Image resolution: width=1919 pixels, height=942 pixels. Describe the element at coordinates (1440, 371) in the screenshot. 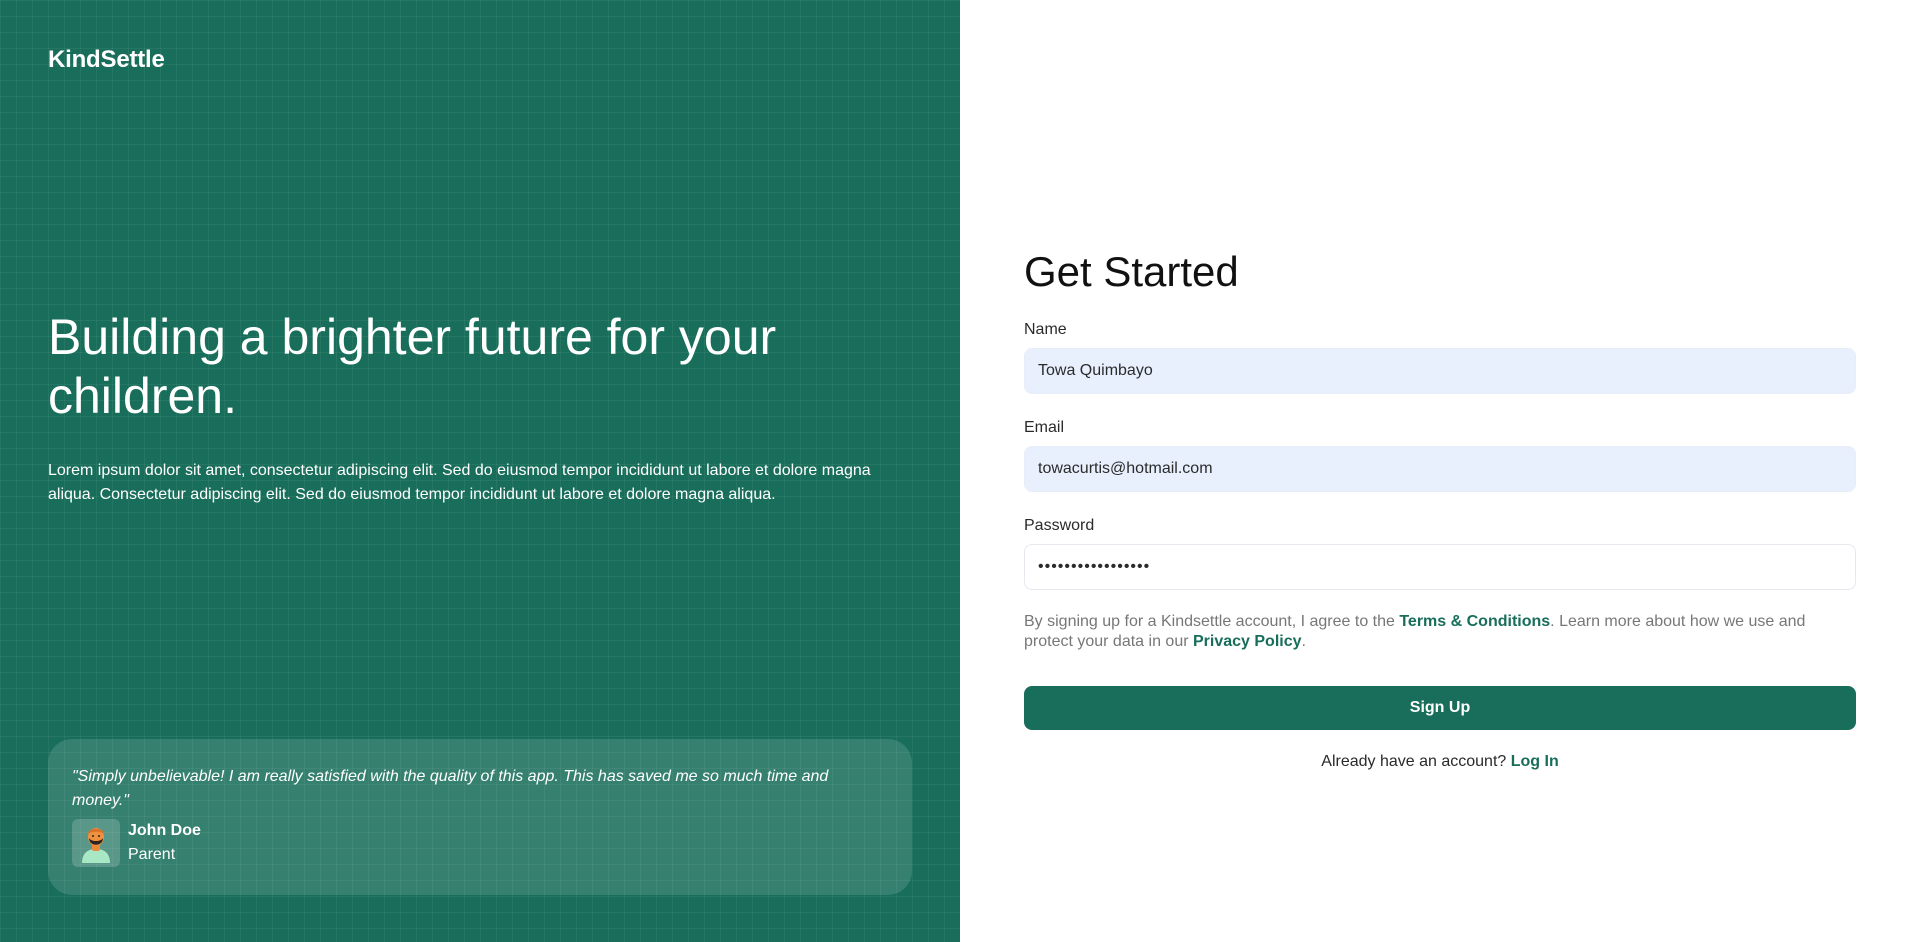

I see `name-field` at that location.